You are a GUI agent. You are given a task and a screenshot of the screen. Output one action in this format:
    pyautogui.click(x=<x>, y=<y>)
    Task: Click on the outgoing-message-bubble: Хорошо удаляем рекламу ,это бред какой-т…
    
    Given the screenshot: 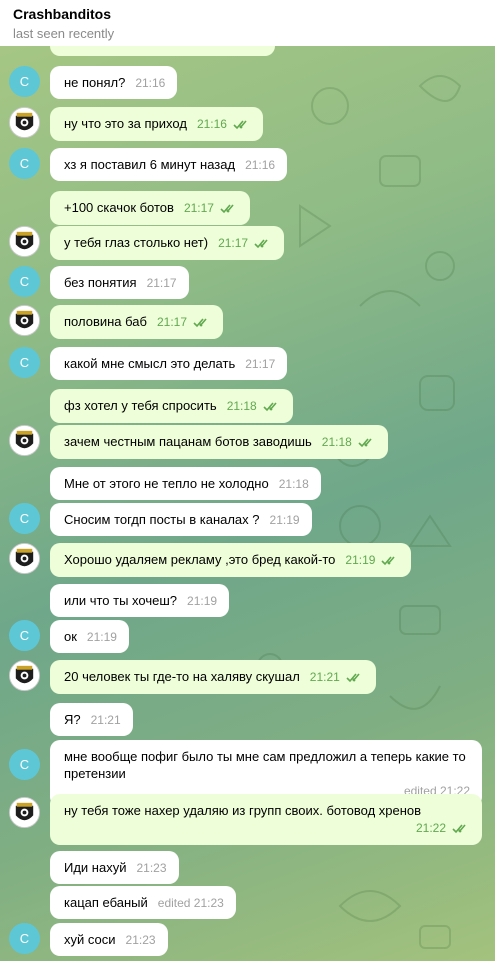 What is the action you would take?
    pyautogui.click(x=231, y=560)
    